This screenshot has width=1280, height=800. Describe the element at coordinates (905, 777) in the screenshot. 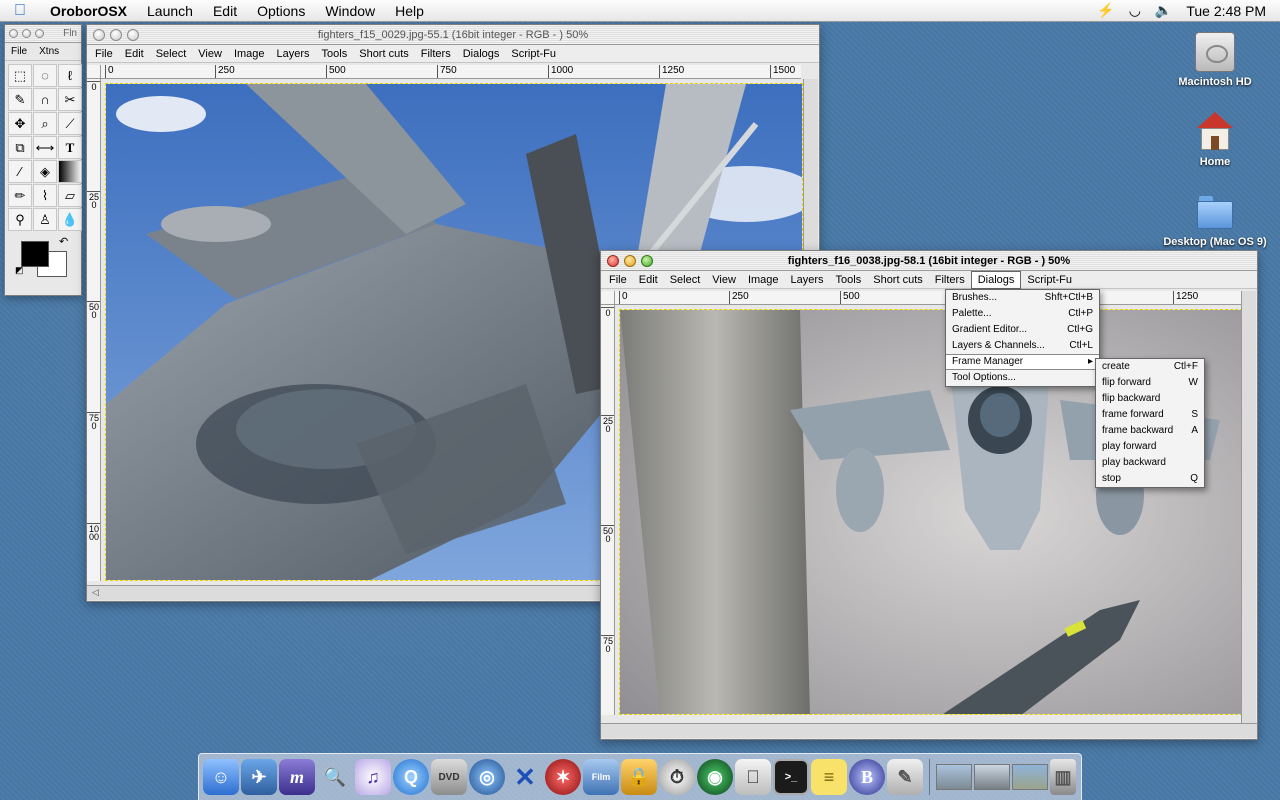

I see `pencil-app-icon: ✎` at that location.